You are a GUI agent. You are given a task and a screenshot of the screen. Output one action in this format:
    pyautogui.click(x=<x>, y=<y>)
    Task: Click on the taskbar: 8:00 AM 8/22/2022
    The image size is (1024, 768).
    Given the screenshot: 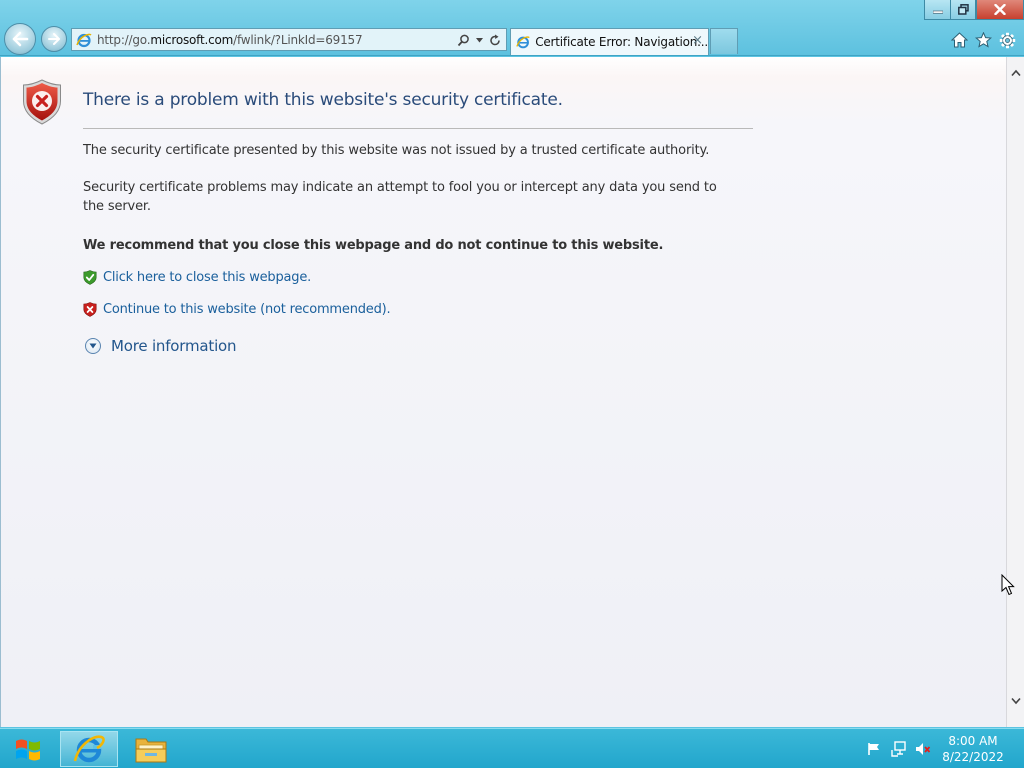 What is the action you would take?
    pyautogui.click(x=512, y=748)
    